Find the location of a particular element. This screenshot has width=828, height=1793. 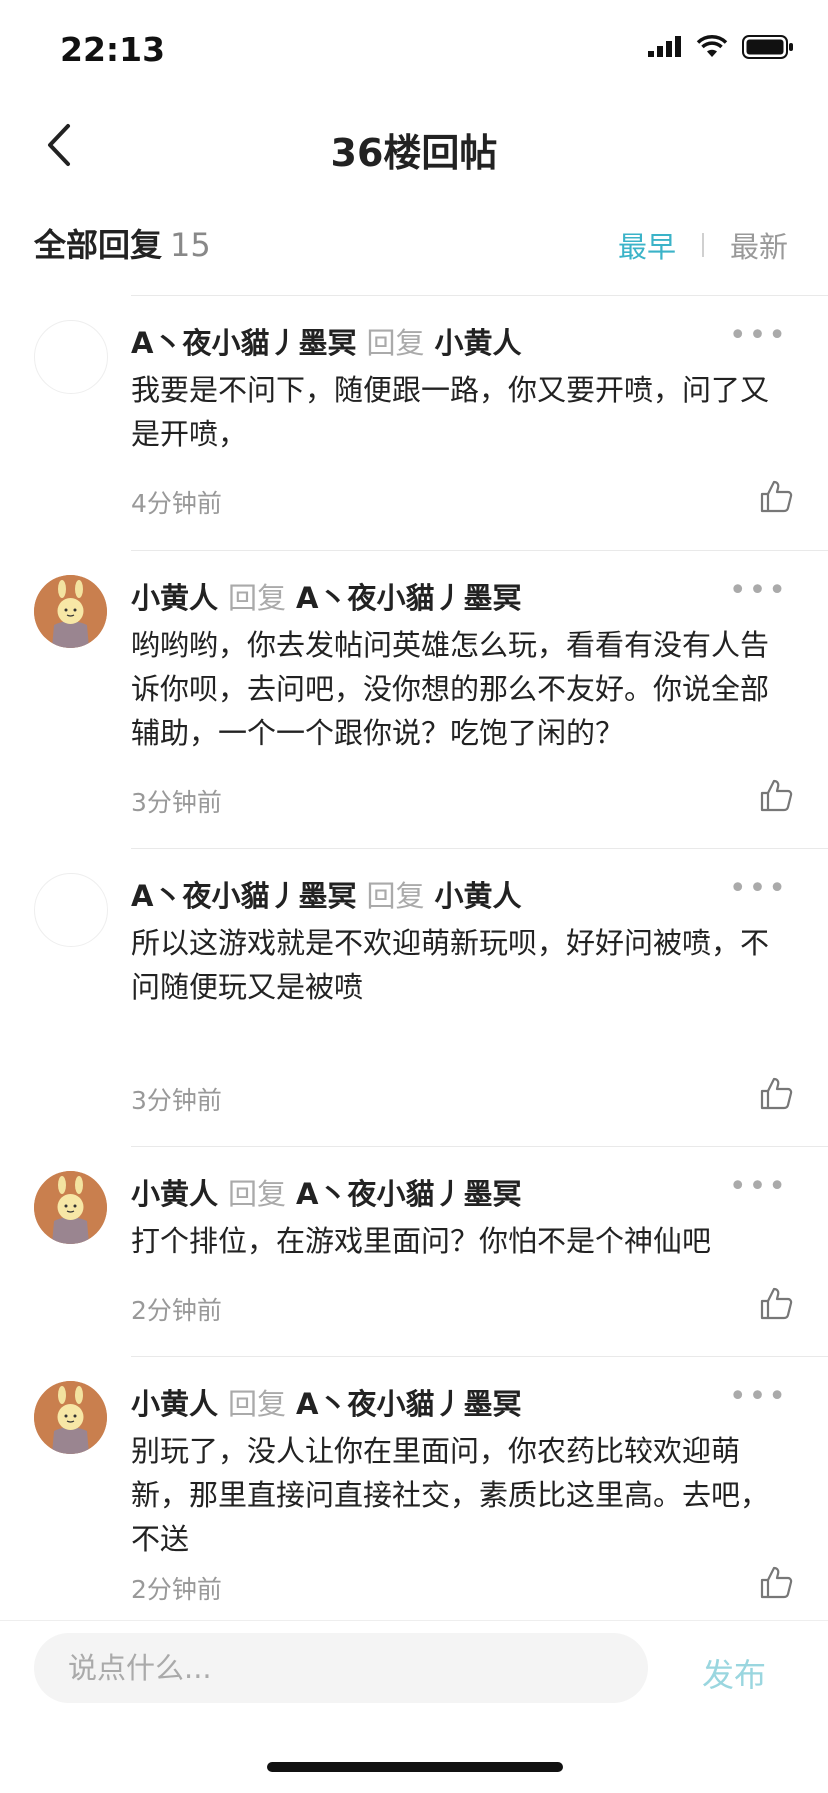

replies-count: 15 is located at coordinates (190, 245).